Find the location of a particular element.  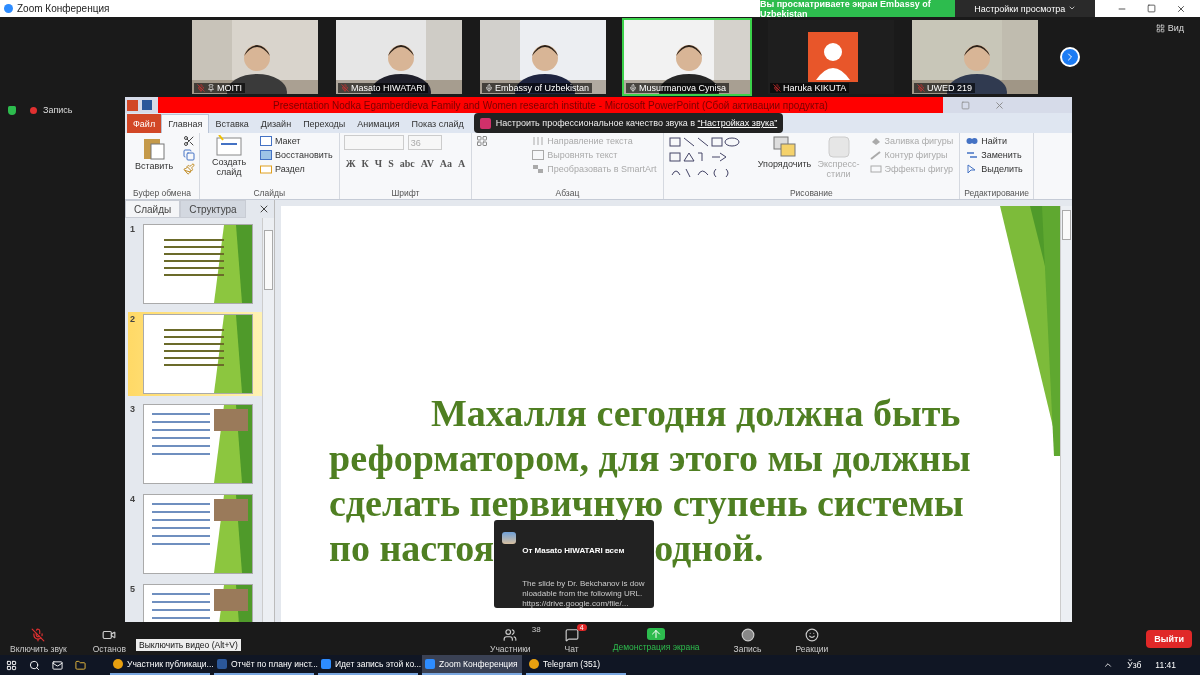

slide-thumbnail-row: 1 is located at coordinates (195, 264).